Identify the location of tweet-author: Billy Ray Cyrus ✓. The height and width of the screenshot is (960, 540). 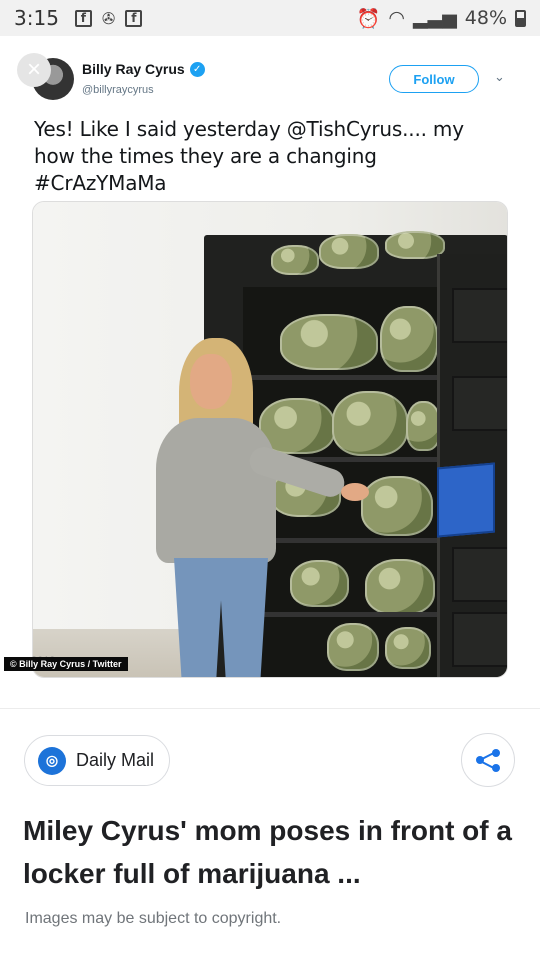
(143, 69).